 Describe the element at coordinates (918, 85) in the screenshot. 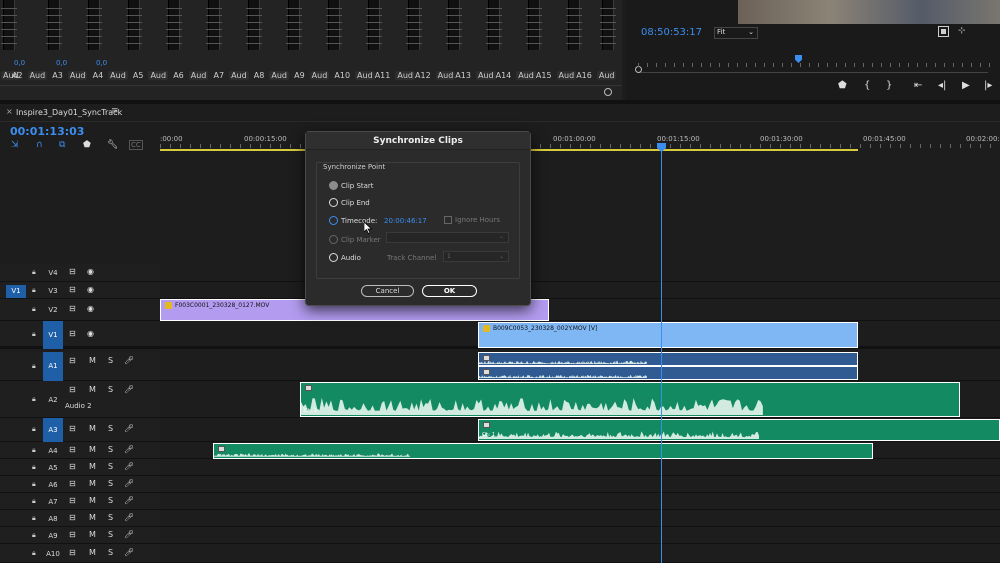

I see `go-to-in-icon: ⇤` at that location.